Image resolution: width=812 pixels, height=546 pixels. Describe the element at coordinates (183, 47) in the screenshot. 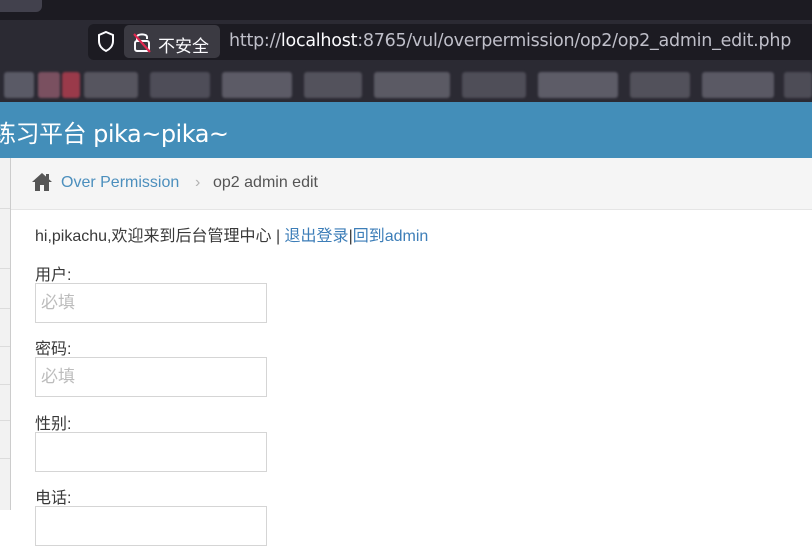

I see `security-label: 不安全` at that location.